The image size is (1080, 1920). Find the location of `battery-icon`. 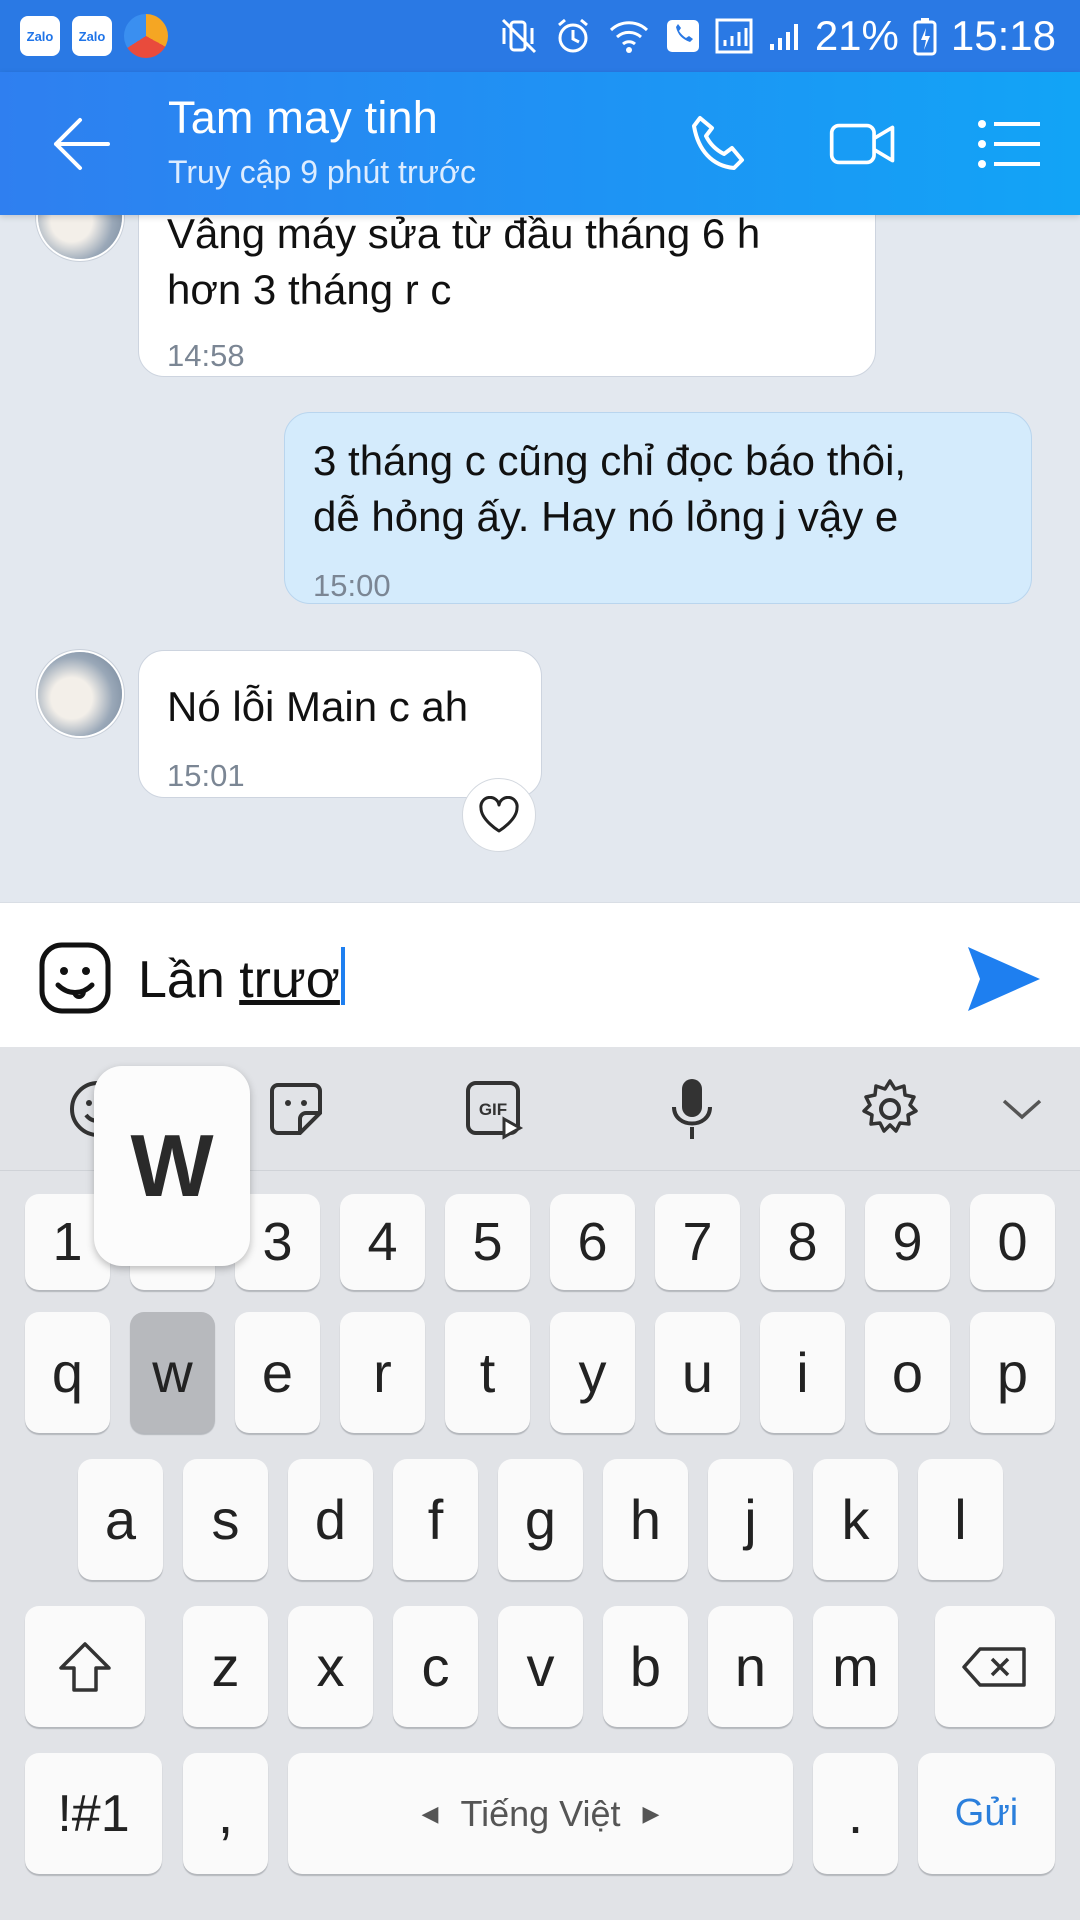

battery-icon is located at coordinates (925, 37).